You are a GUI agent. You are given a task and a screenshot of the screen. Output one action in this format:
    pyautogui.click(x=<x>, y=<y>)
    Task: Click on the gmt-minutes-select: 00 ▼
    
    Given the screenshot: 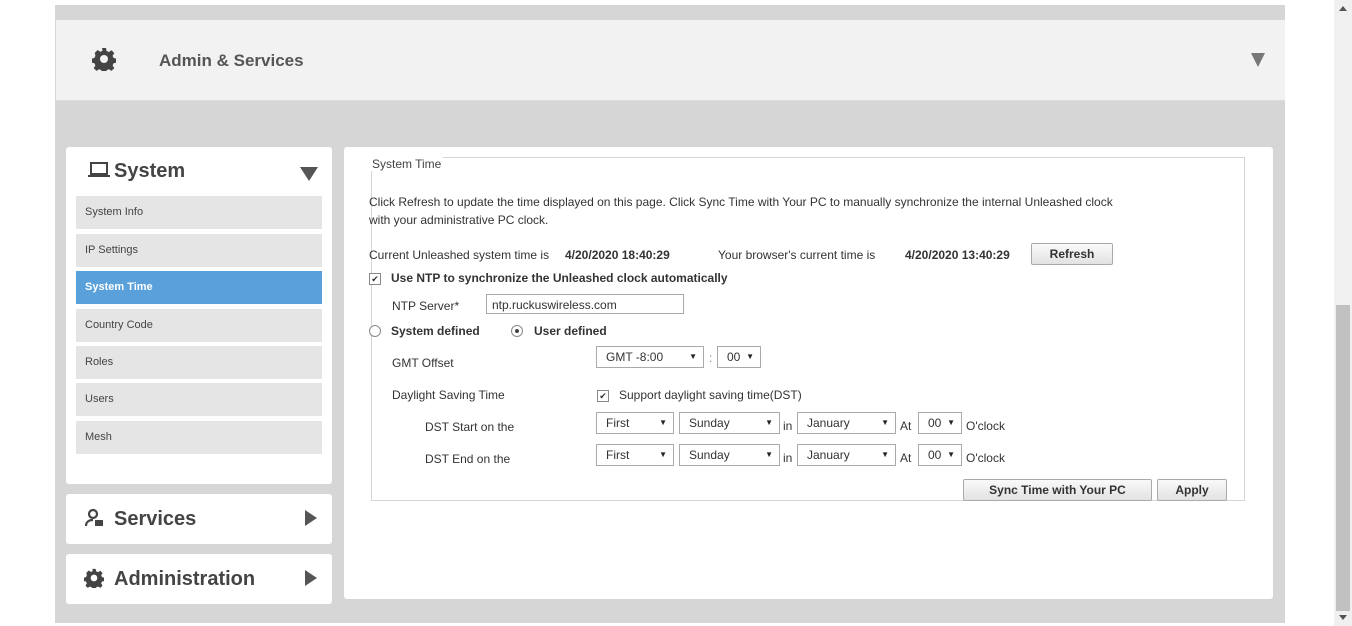 What is the action you would take?
    pyautogui.click(x=739, y=357)
    